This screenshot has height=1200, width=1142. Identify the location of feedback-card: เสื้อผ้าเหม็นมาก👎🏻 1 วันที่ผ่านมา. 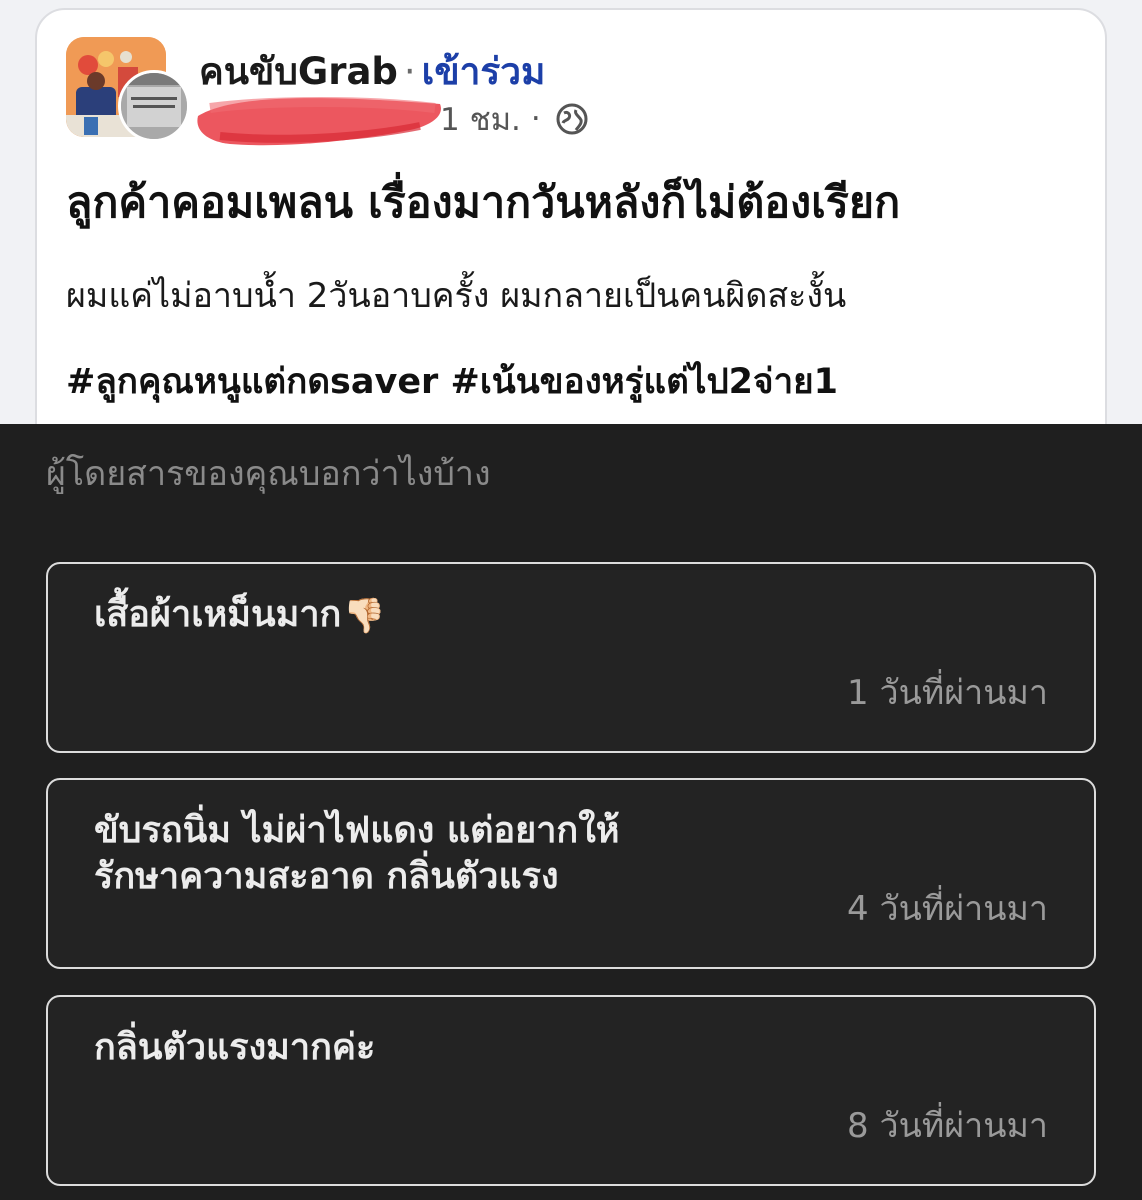
(571, 657).